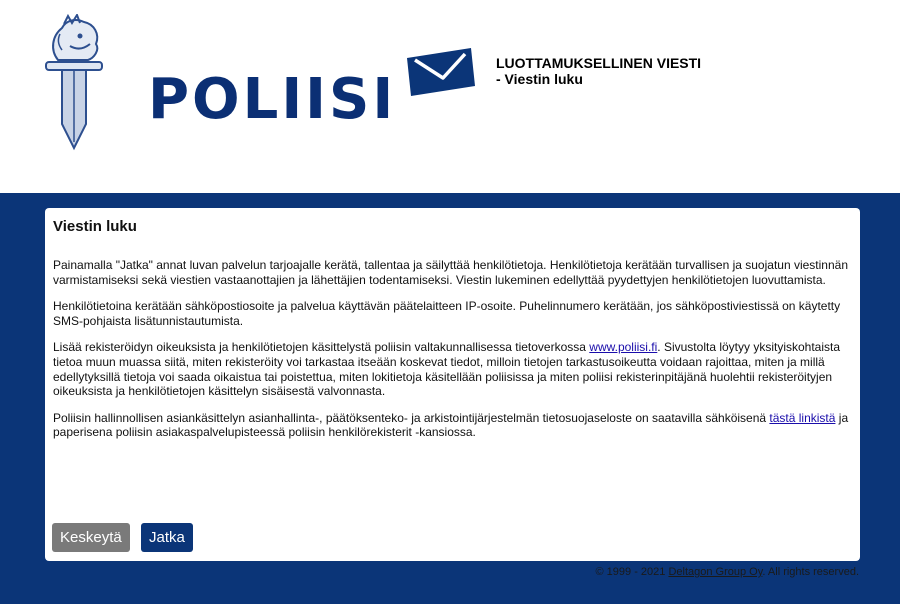 The image size is (900, 604). What do you see at coordinates (95, 226) in the screenshot?
I see `card-title: Viestin luku` at bounding box center [95, 226].